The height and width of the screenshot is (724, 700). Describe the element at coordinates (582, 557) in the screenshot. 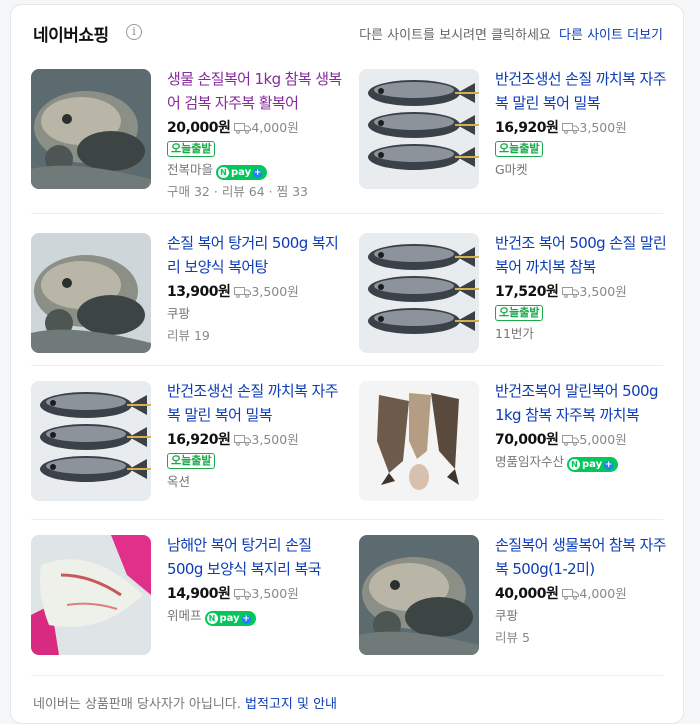

I see `product-title: 손질복어 생물복어 참복 자주복 500g(1-2미)` at that location.